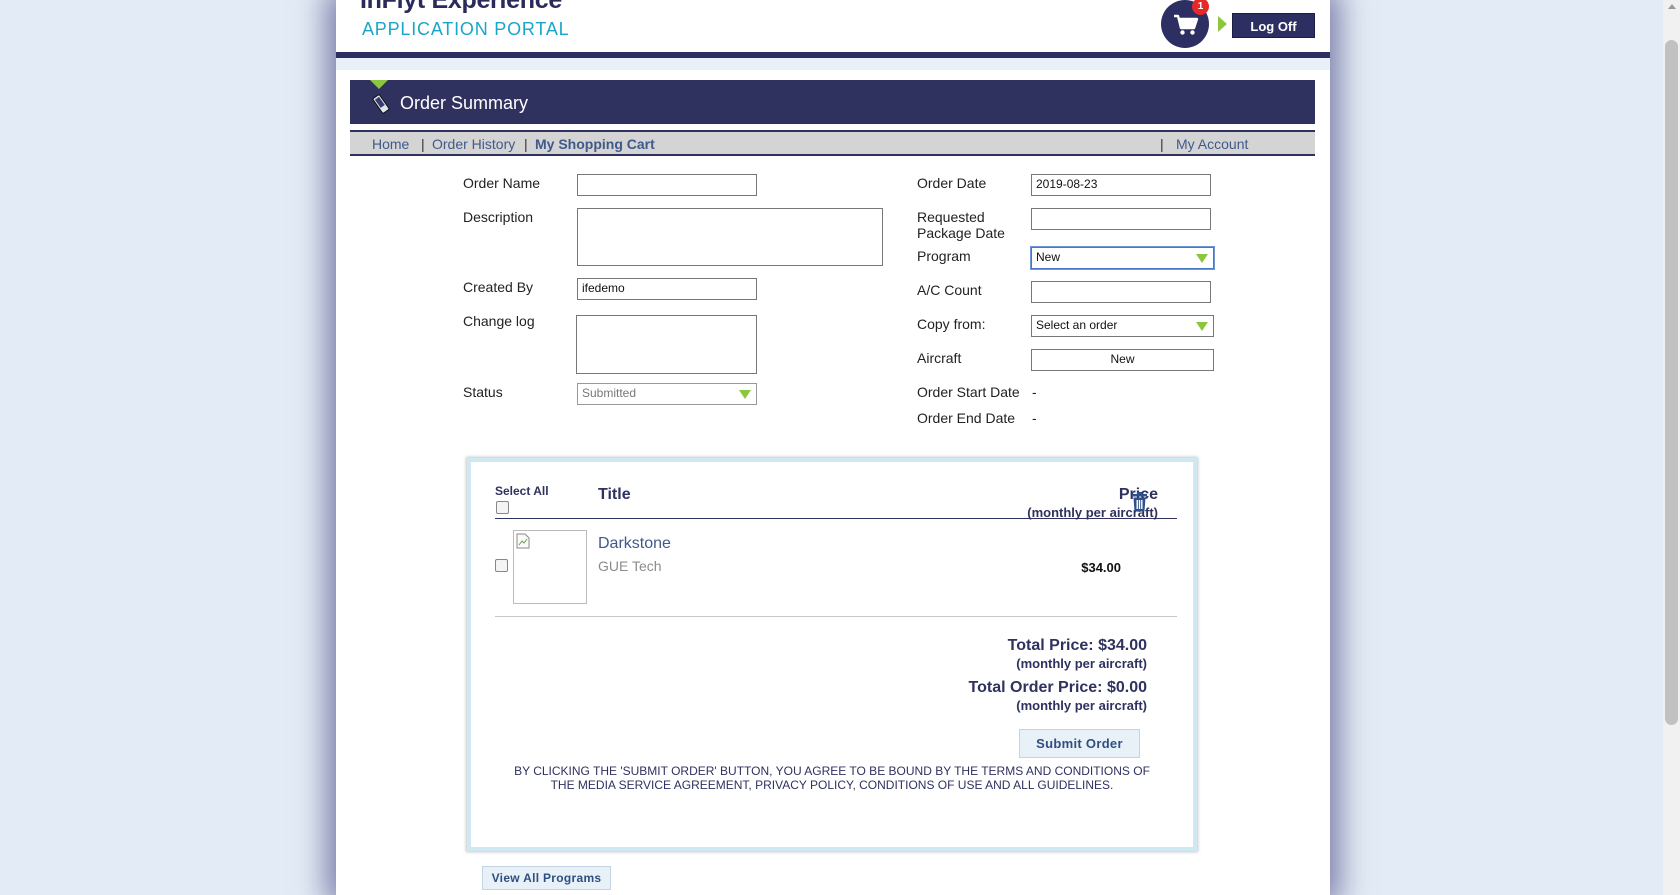 The image size is (1680, 895). I want to click on order-start-value: -, so click(1034, 392).